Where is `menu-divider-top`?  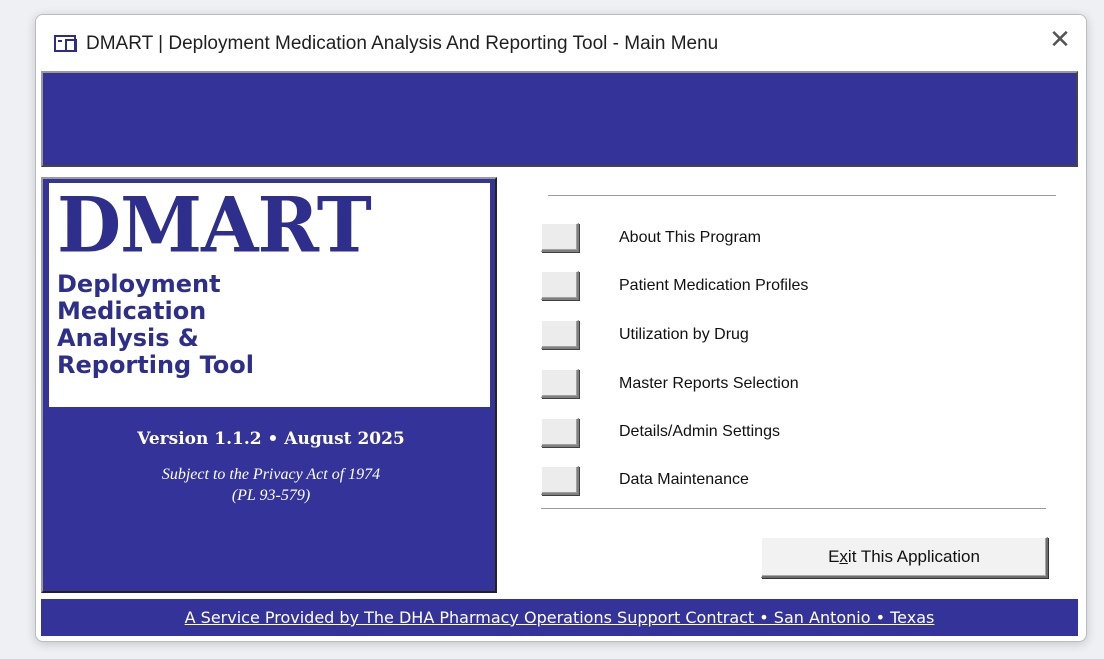 menu-divider-top is located at coordinates (802, 196).